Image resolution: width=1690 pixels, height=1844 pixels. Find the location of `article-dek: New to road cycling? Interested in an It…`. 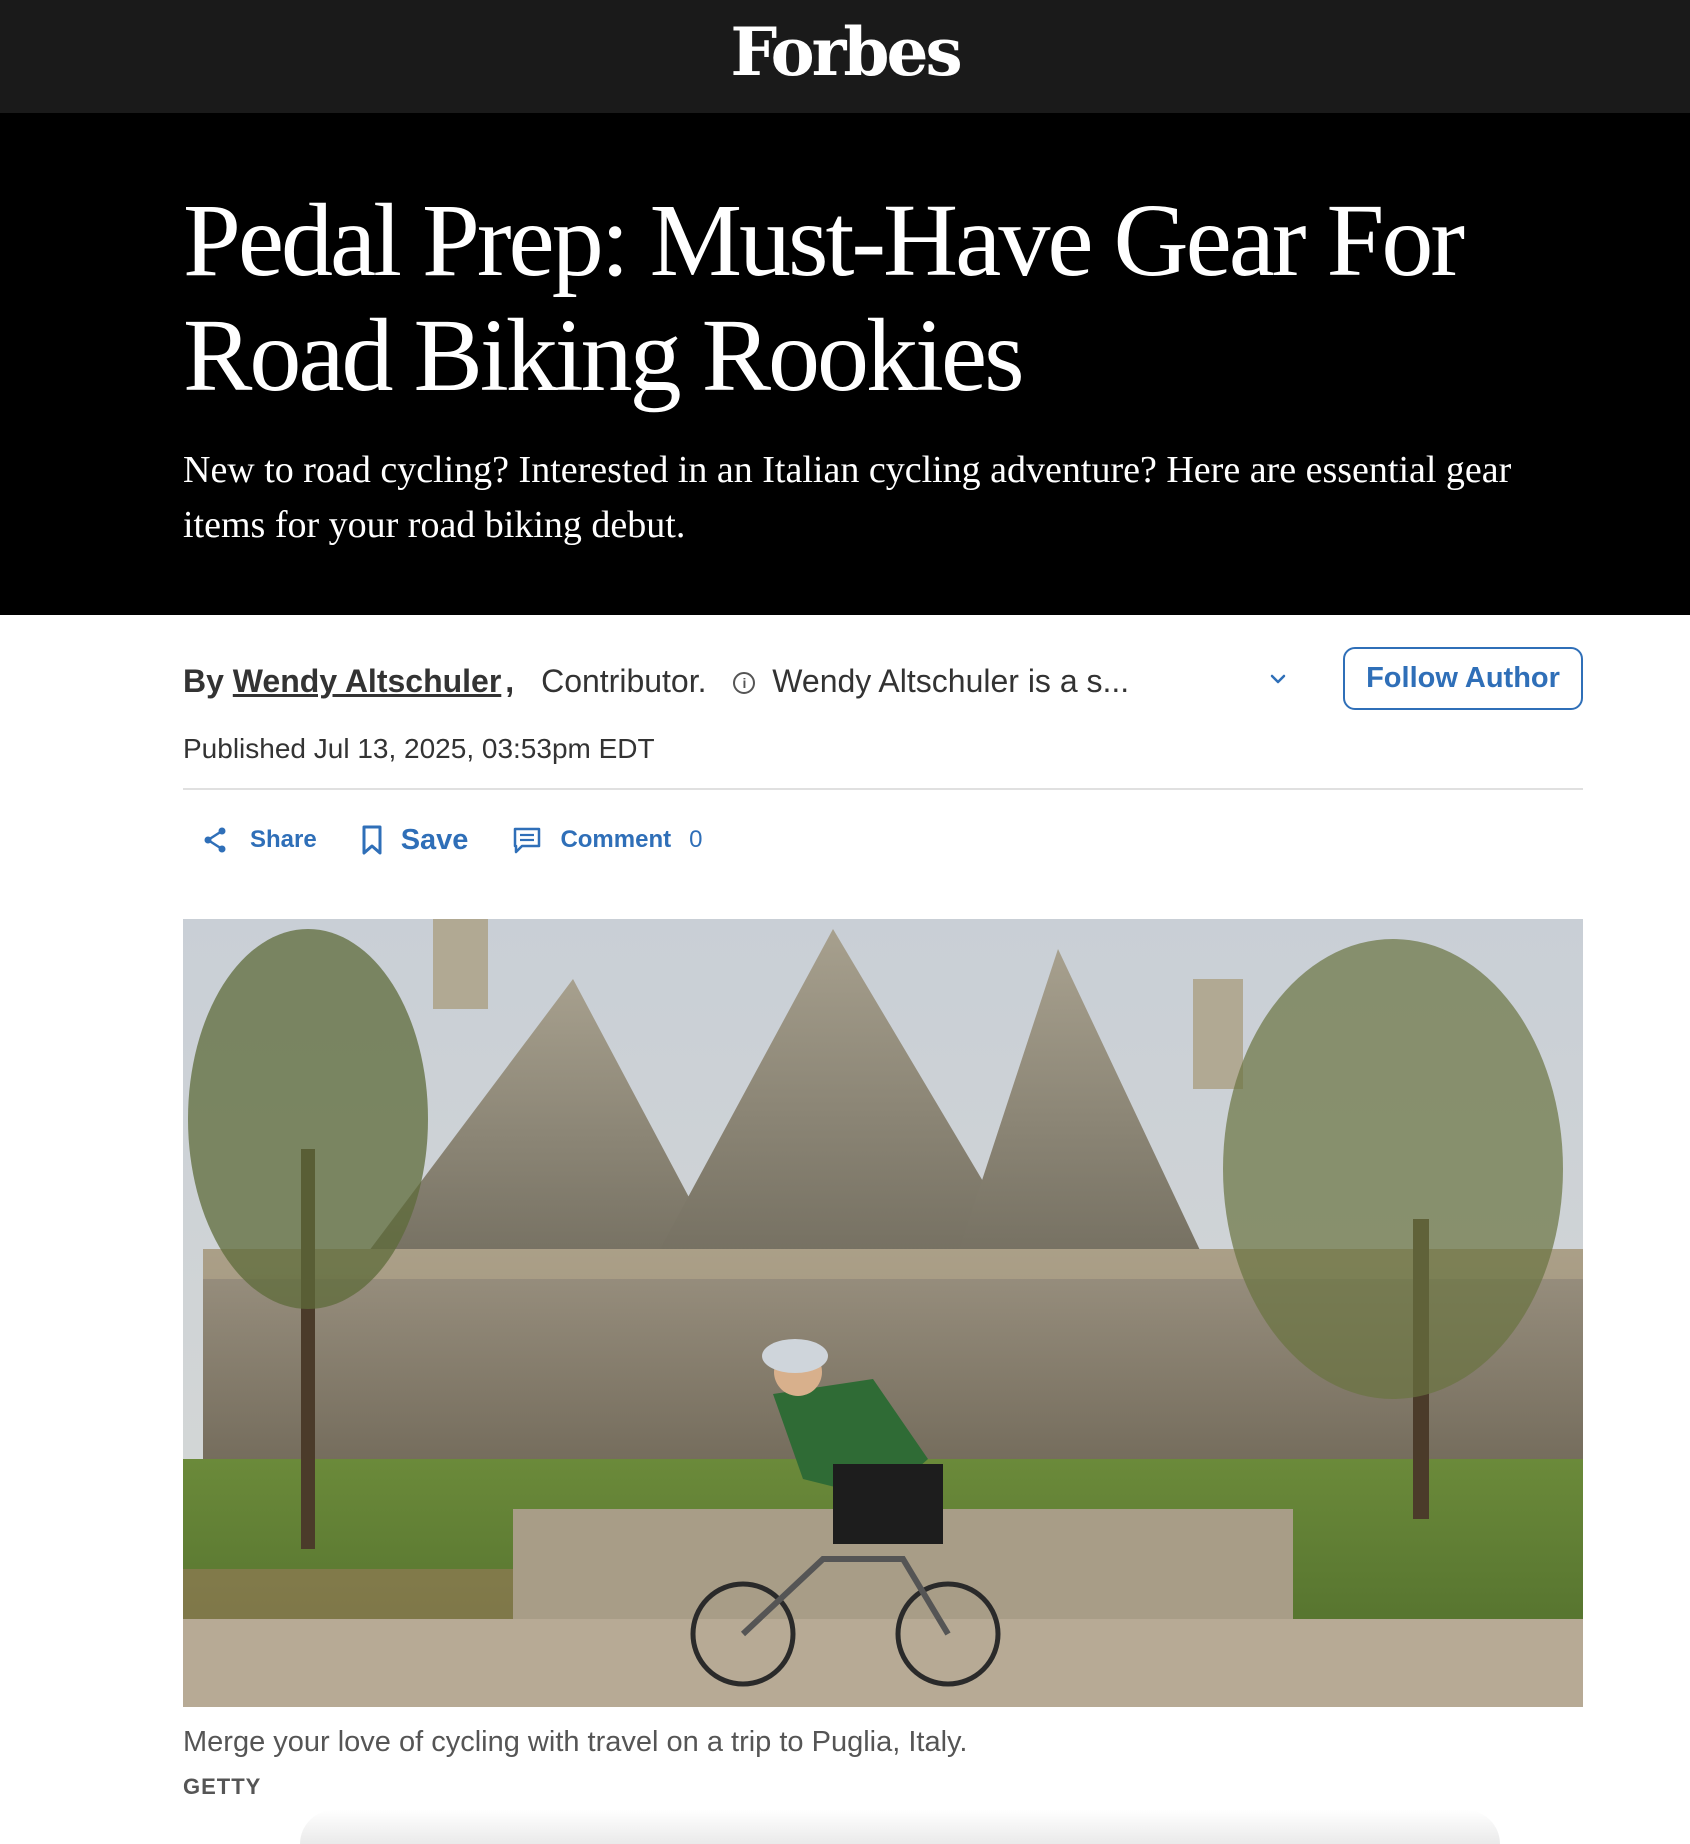

article-dek: New to road cycling? Interested in an It… is located at coordinates (847, 497).